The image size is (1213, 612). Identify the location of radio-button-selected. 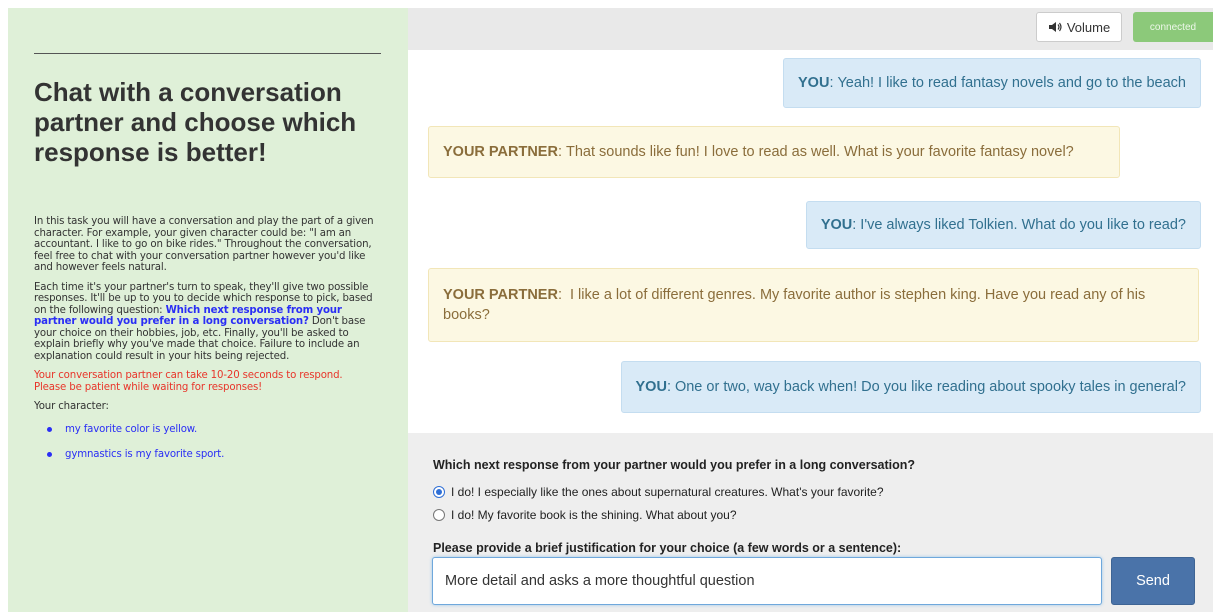
(439, 492).